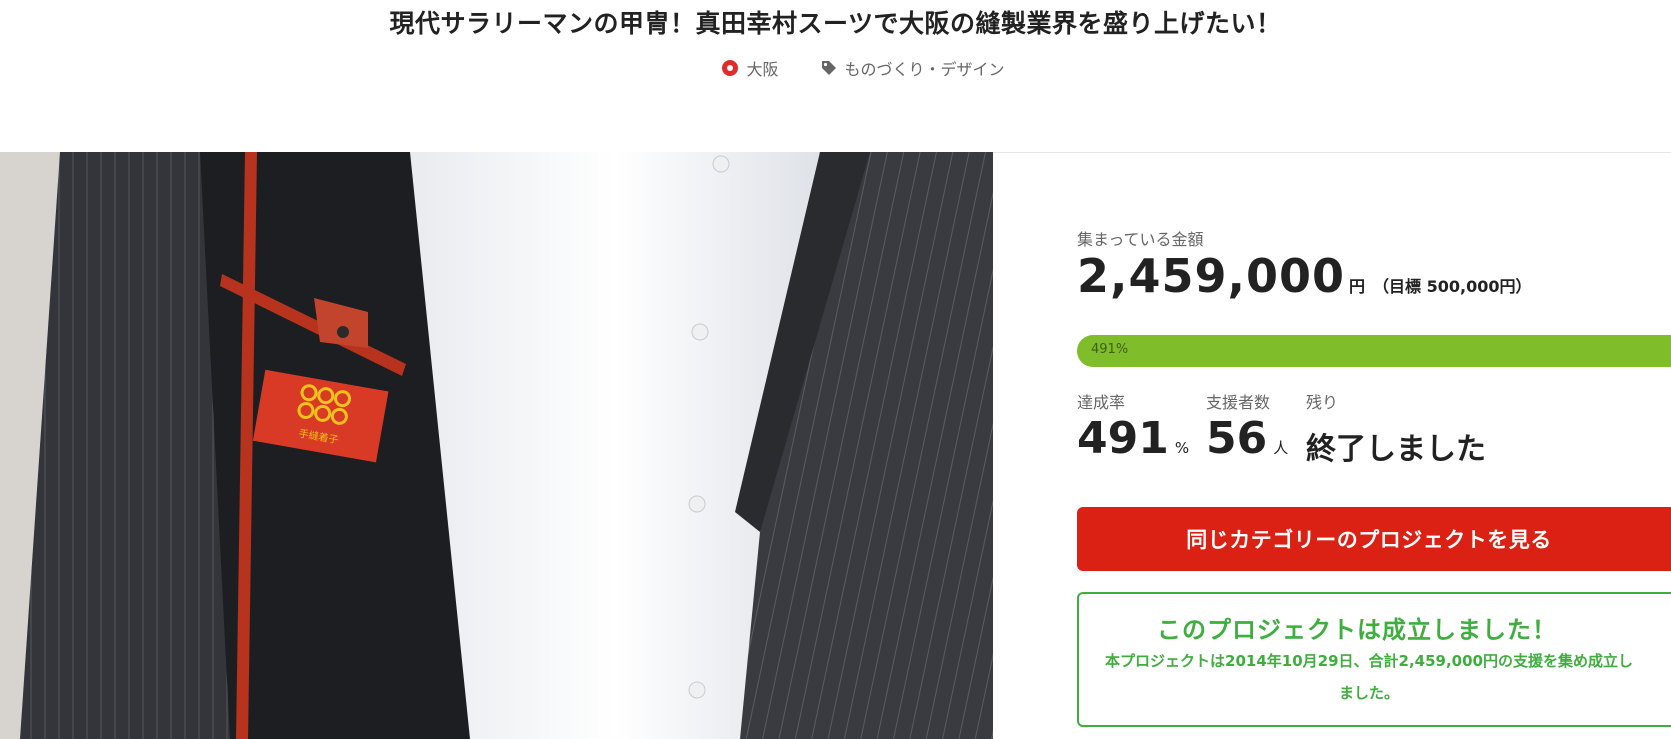  What do you see at coordinates (1396, 449) in the screenshot?
I see `remaining-value: 終了しました` at bounding box center [1396, 449].